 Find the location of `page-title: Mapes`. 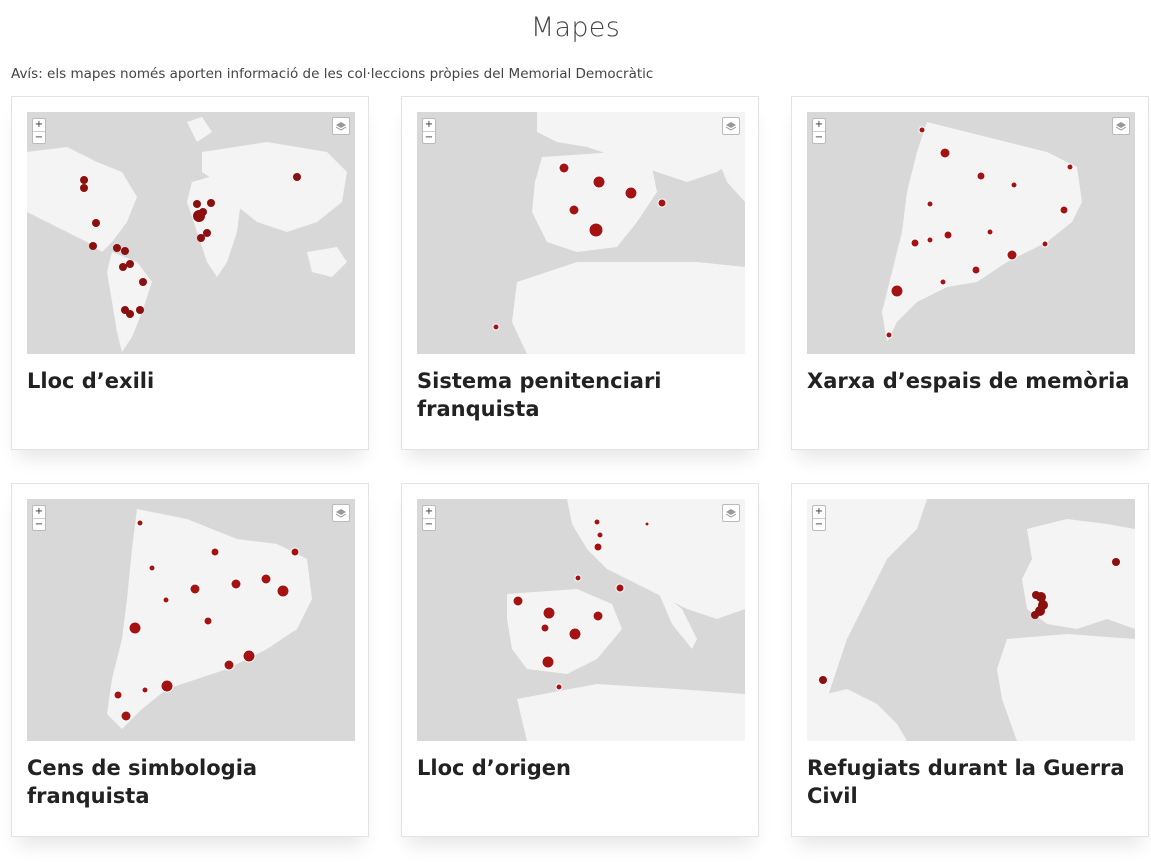

page-title: Mapes is located at coordinates (575, 27).